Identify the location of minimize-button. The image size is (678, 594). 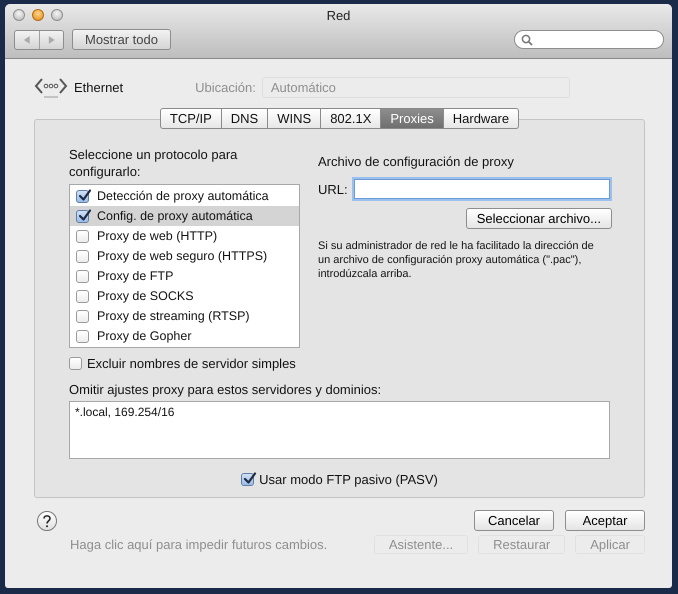
(38, 15).